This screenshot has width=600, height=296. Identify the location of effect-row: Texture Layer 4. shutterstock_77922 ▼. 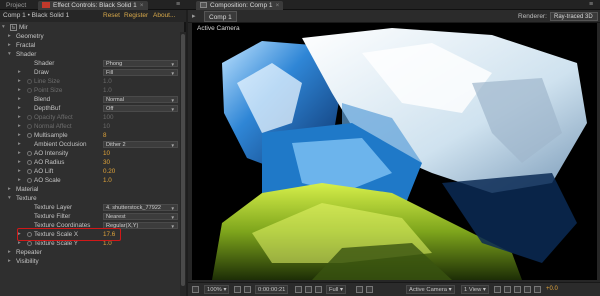
(93, 207).